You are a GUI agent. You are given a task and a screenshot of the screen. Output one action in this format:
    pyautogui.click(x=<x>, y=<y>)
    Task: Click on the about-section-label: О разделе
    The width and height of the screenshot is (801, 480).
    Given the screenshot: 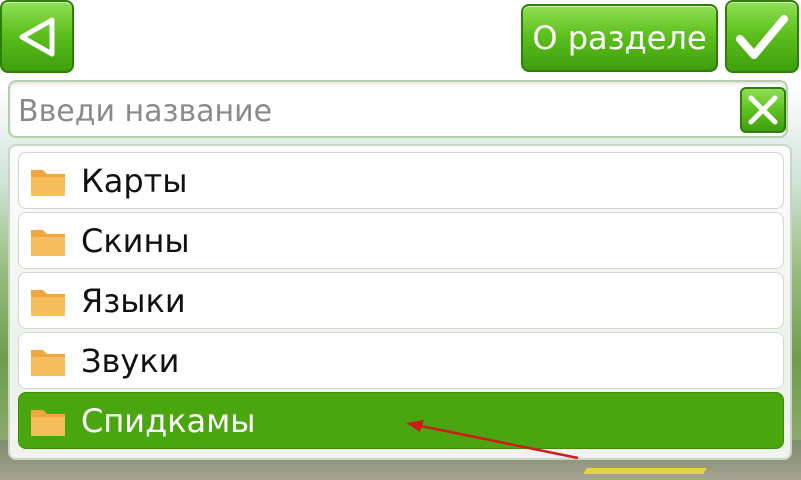 What is the action you would take?
    pyautogui.click(x=619, y=38)
    